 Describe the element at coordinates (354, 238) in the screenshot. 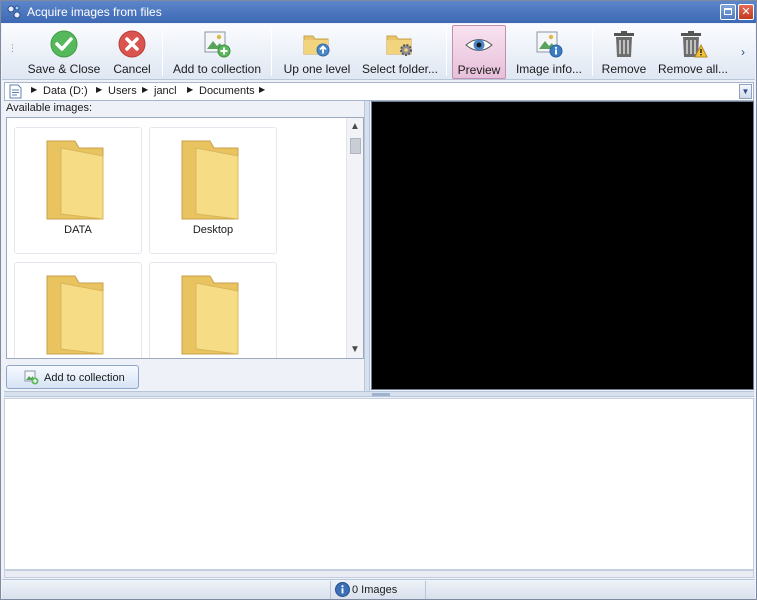

I see `vertical-scrollbar: ▲ ▼` at that location.